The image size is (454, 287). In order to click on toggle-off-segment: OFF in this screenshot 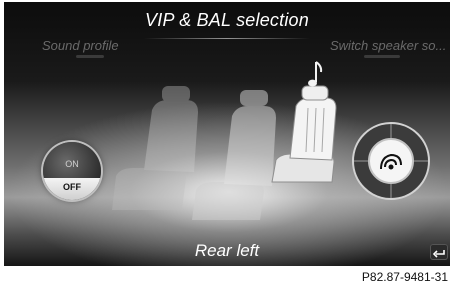, I will do `click(72, 189)`.